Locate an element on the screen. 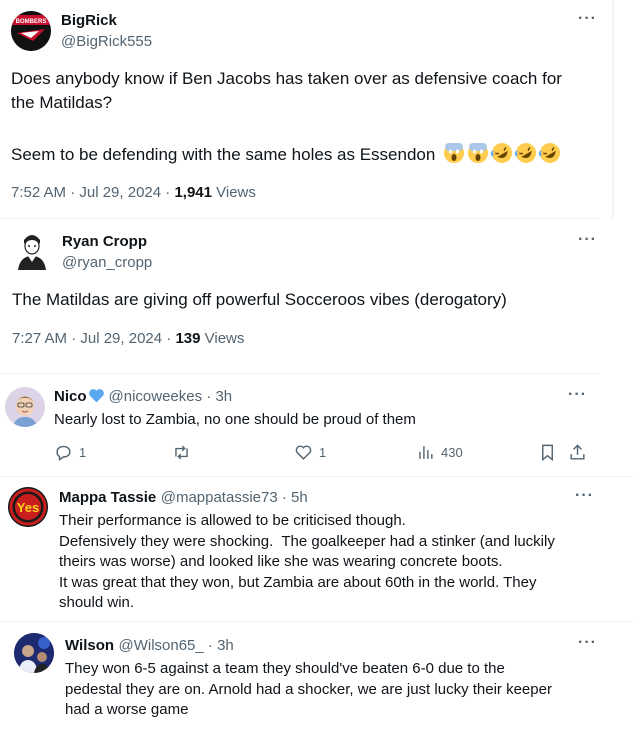 This screenshot has width=634, height=731. author-handle: @nicoweekes · 3h is located at coordinates (171, 396).